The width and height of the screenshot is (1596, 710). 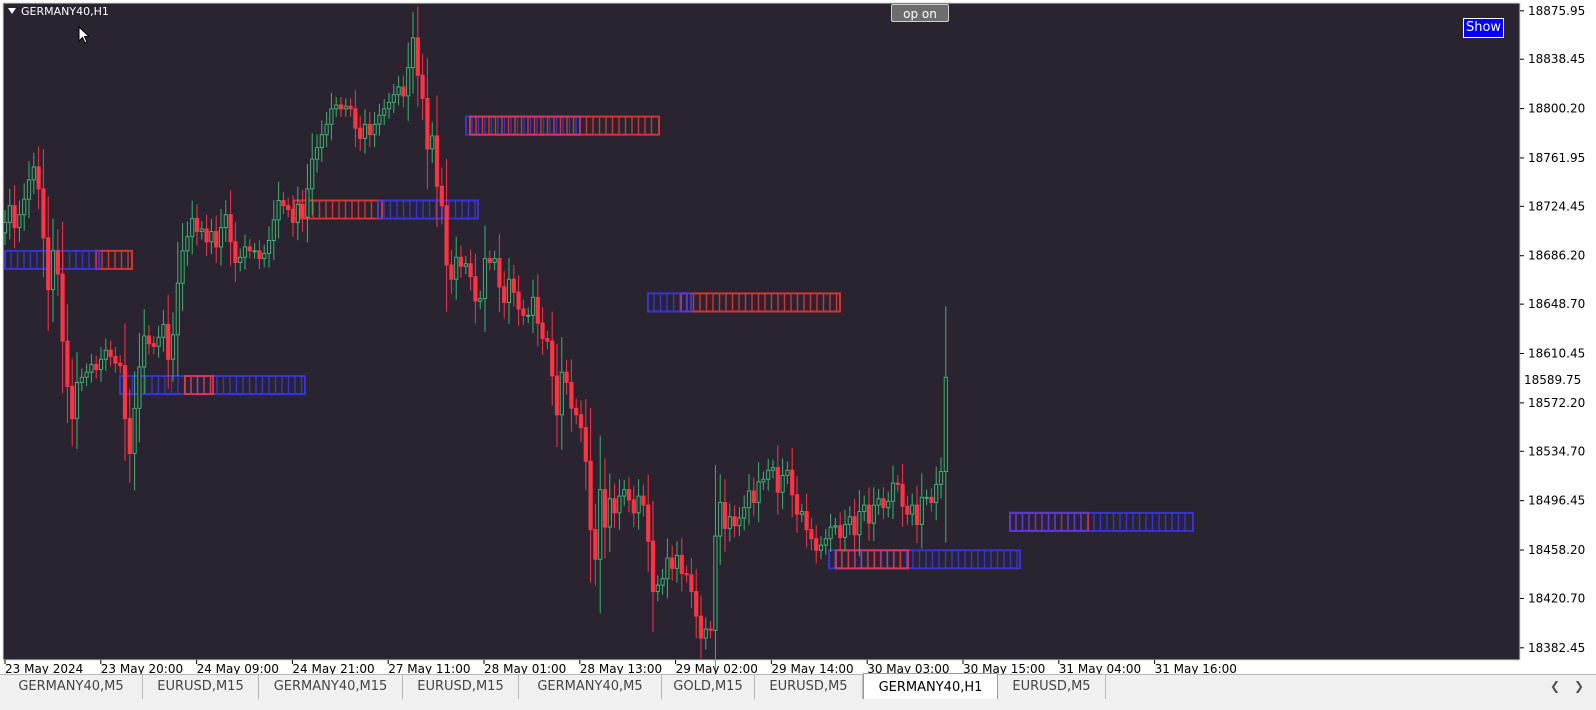 I want to click on mouse-pointer-icon, so click(x=84, y=35).